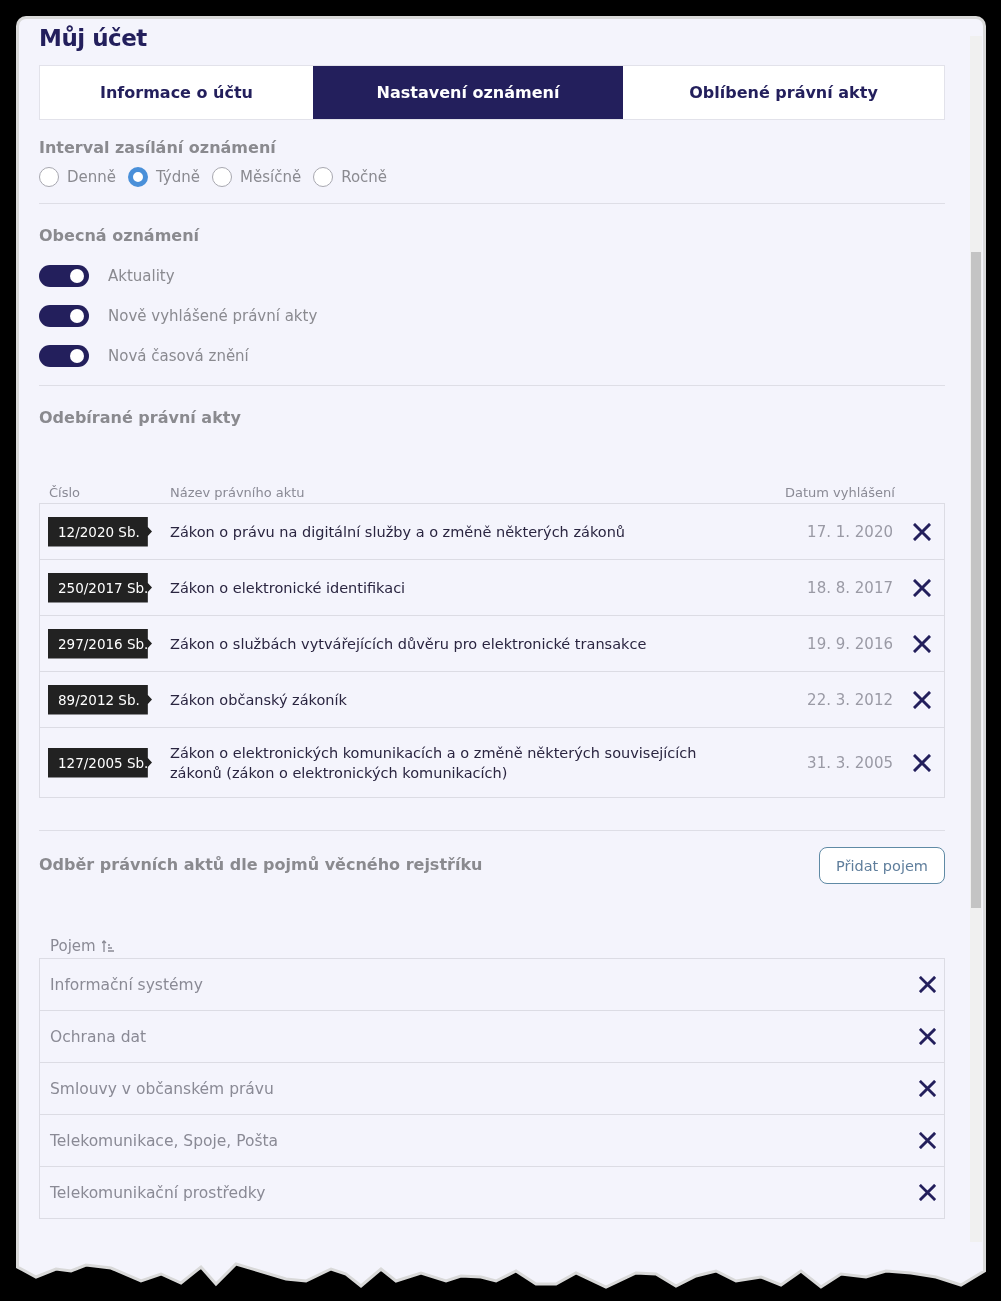 The width and height of the screenshot is (1001, 1301). What do you see at coordinates (271, 177) in the screenshot?
I see `radio-label: Měsíčně` at bounding box center [271, 177].